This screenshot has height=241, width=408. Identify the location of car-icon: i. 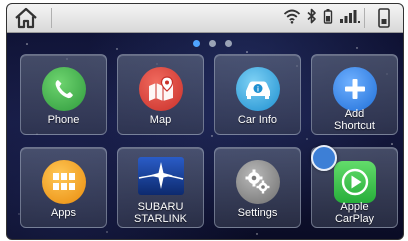
(258, 89).